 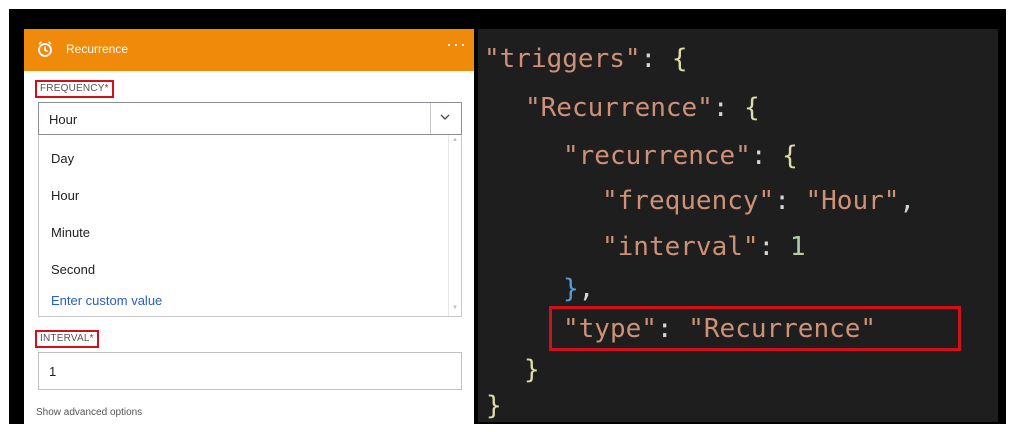 What do you see at coordinates (250, 118) in the screenshot?
I see `frequency-select: Hour` at bounding box center [250, 118].